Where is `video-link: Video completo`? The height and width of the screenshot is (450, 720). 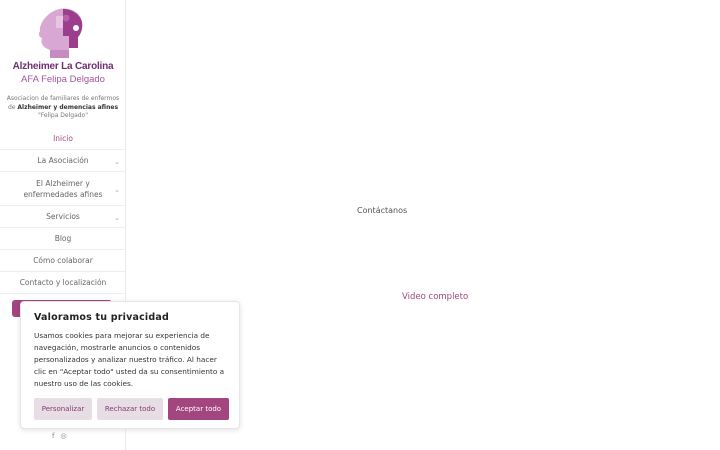 video-link: Video completo is located at coordinates (435, 297).